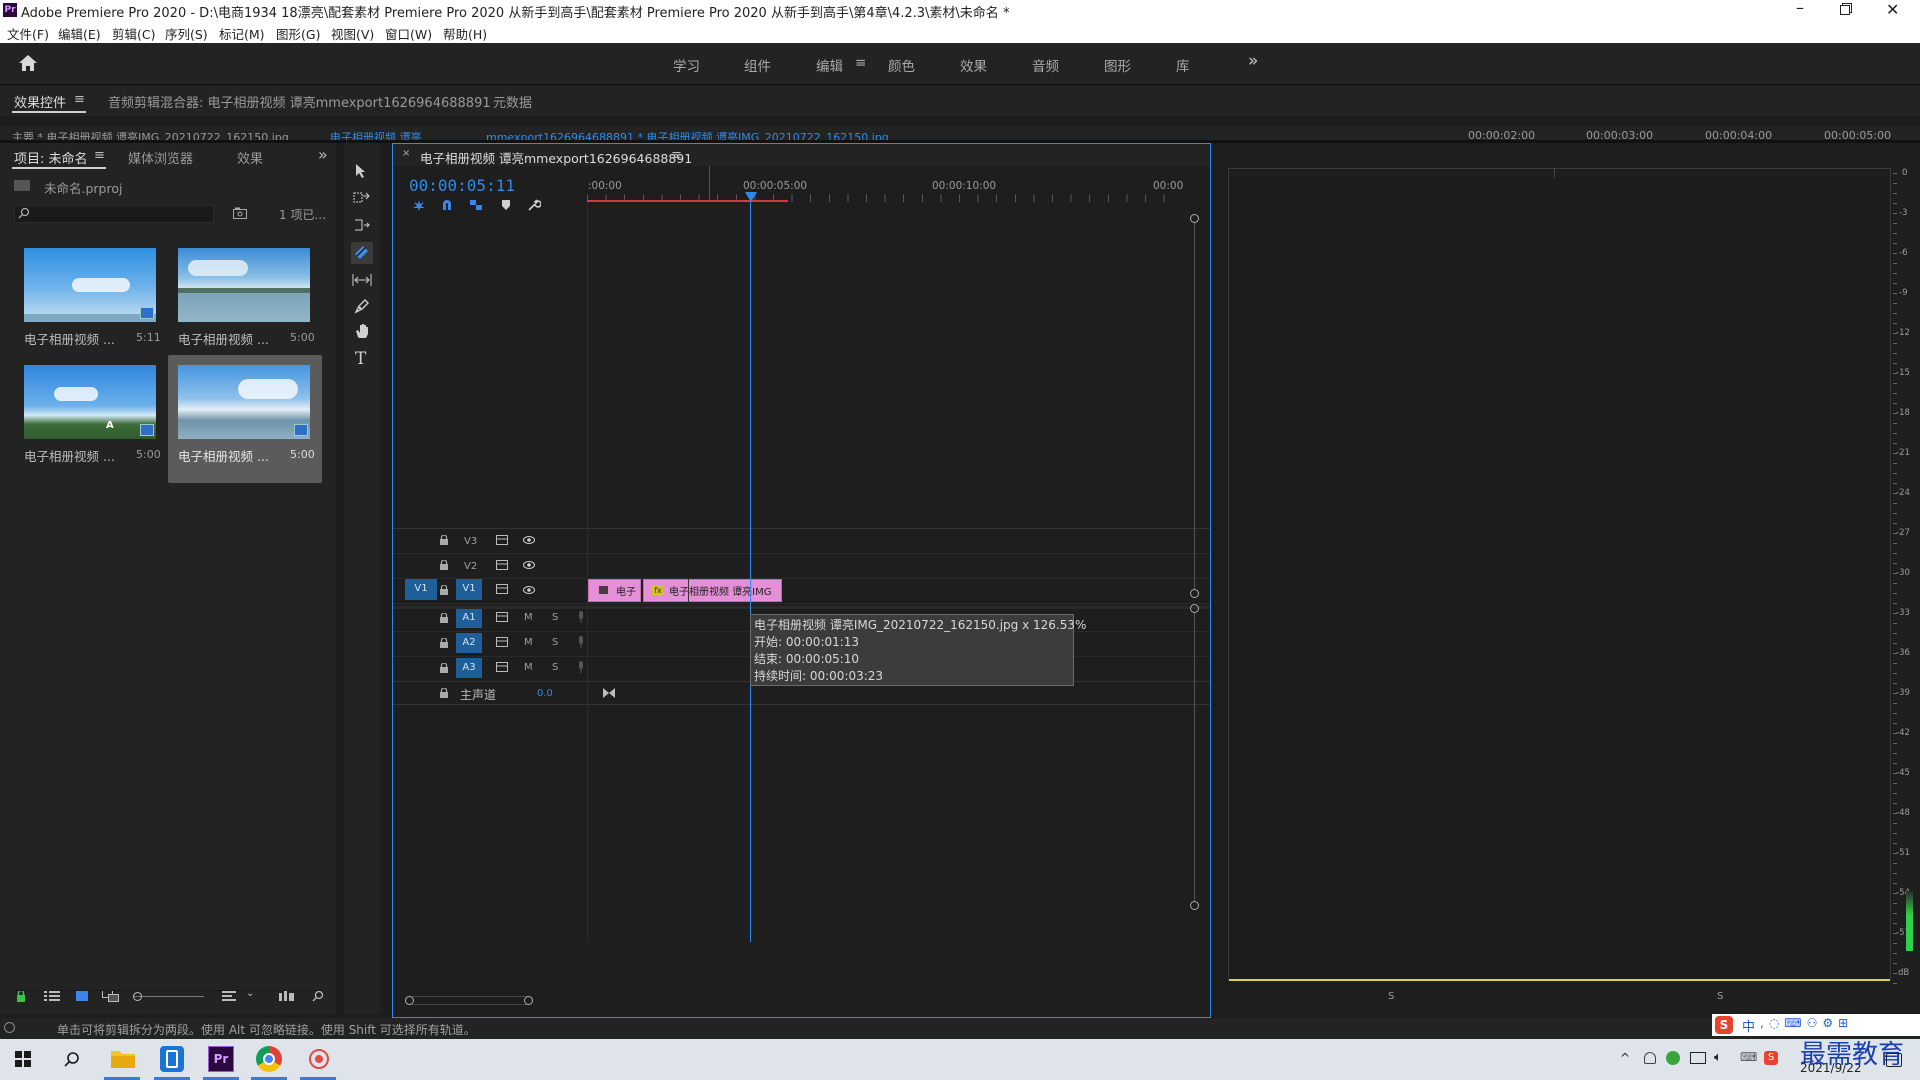 The image size is (1920, 1080). Describe the element at coordinates (1894, 1060) in the screenshot. I see `notification-center-icon` at that location.